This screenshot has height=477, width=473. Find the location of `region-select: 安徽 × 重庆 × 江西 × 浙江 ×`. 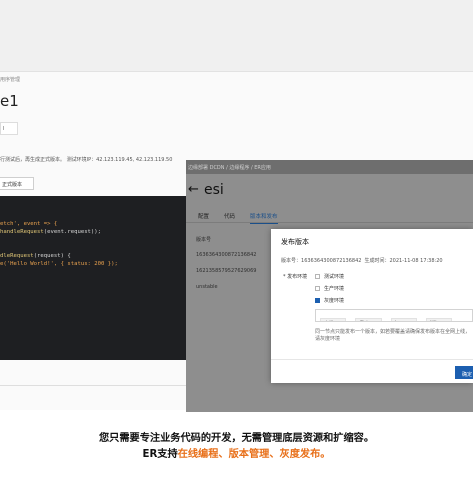

region-select: 安徽 × 重庆 × 江西 × 浙江 × is located at coordinates (394, 315).